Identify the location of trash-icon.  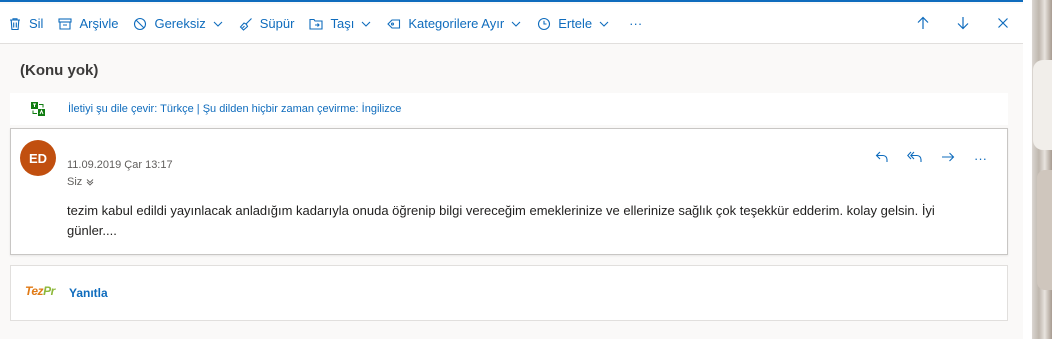
(15, 24).